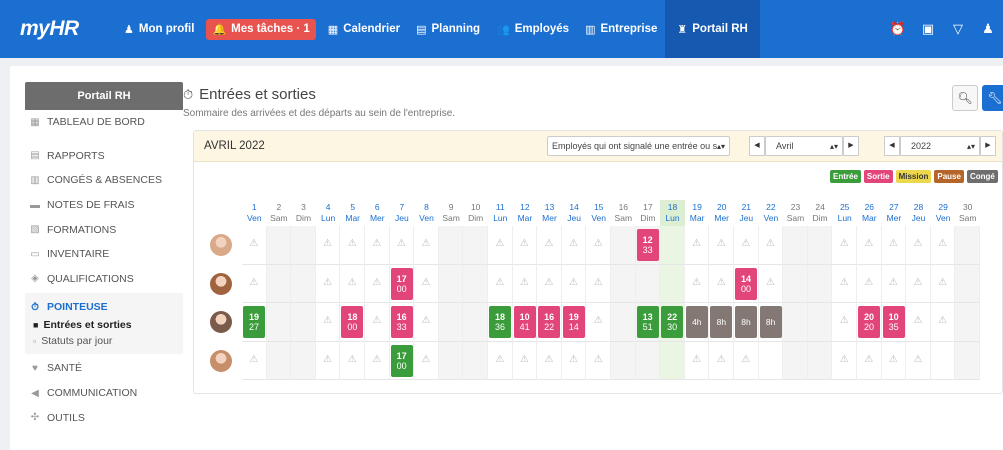  What do you see at coordinates (401, 322) in the screenshot?
I see `exit-block: 16 33` at bounding box center [401, 322].